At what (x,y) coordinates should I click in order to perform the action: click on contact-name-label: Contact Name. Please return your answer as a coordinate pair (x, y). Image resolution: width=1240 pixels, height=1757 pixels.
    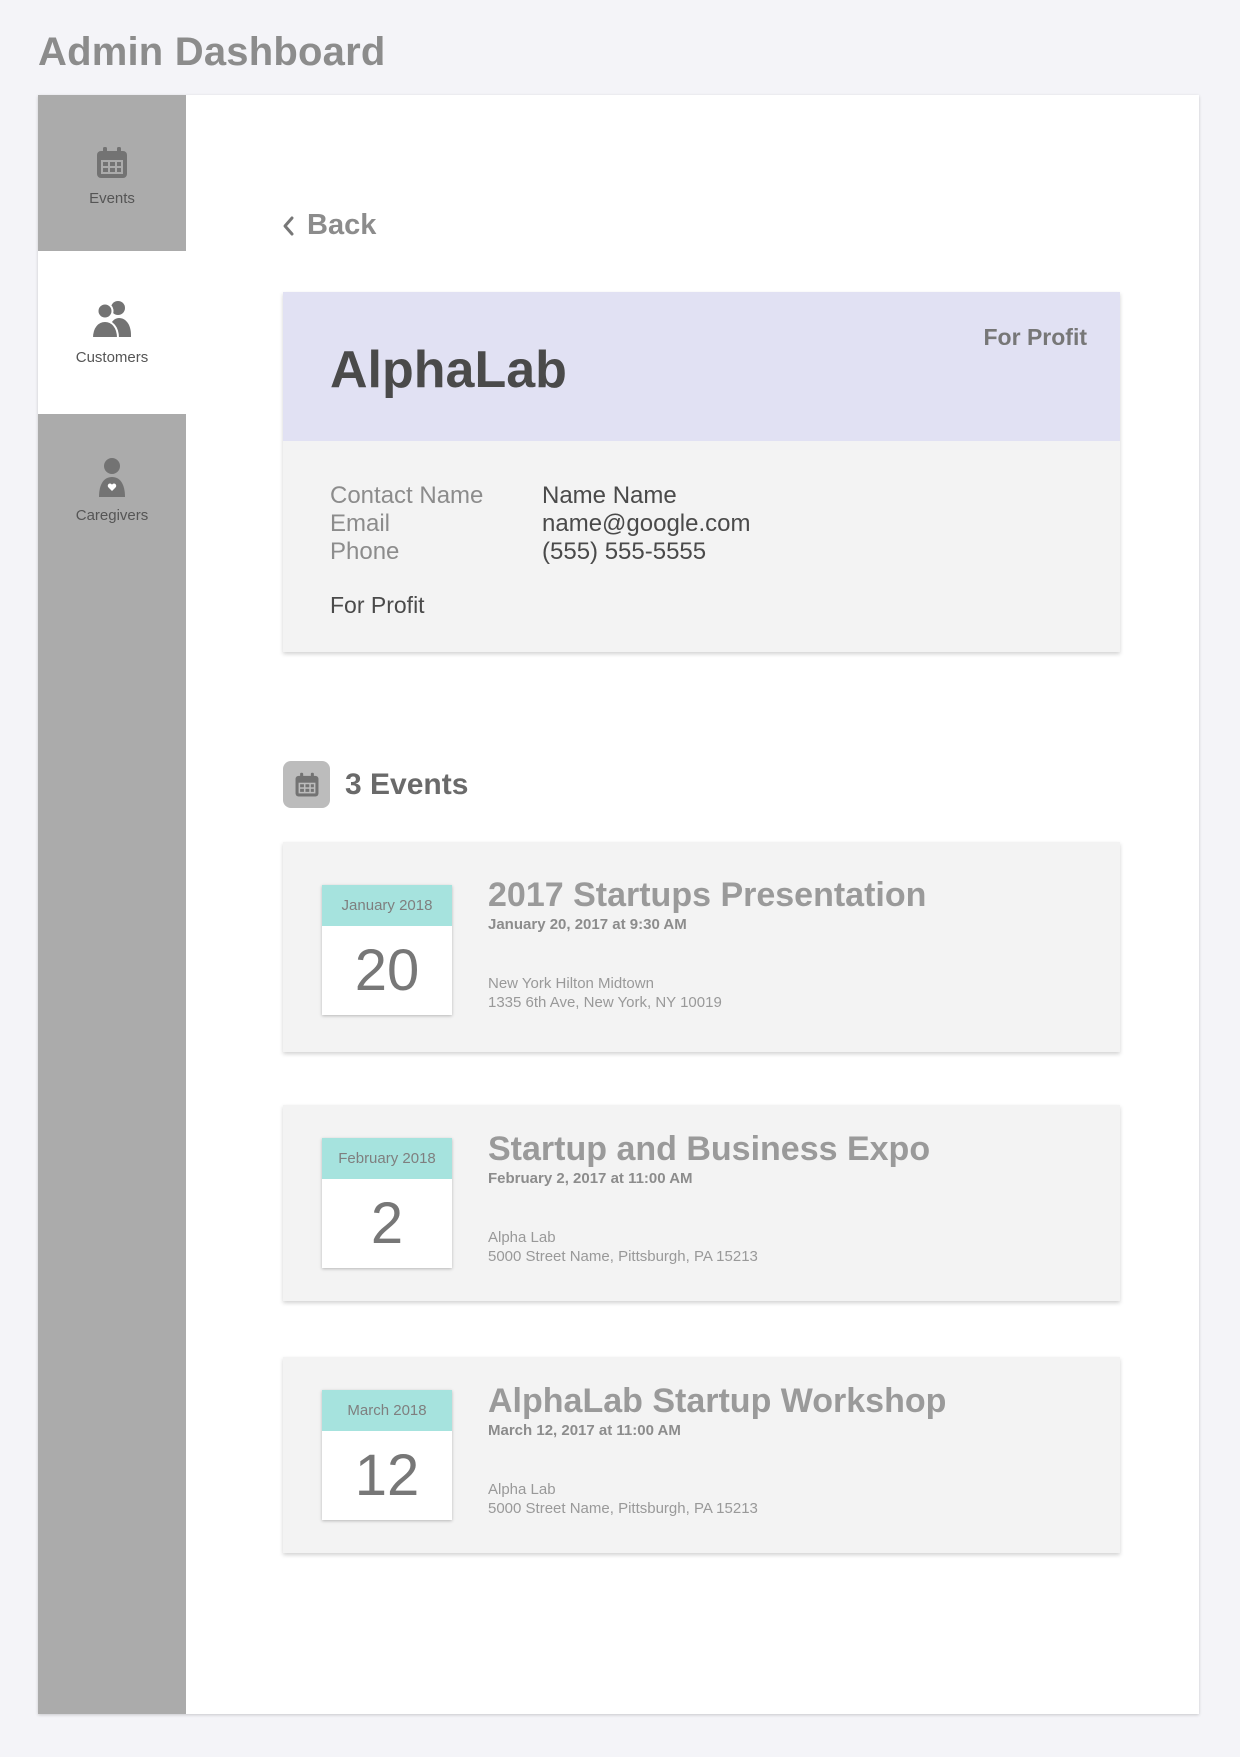
    Looking at the image, I should click on (407, 495).